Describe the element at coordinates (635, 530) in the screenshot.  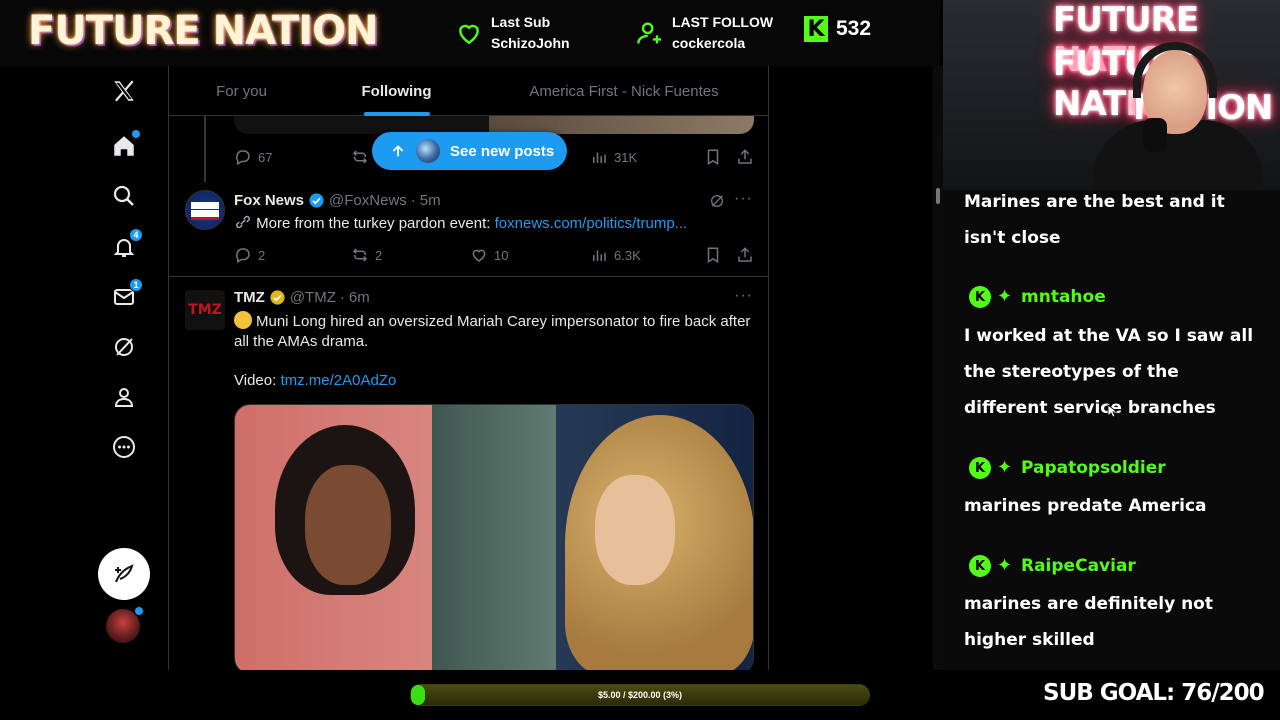
I see `media-face-right` at that location.